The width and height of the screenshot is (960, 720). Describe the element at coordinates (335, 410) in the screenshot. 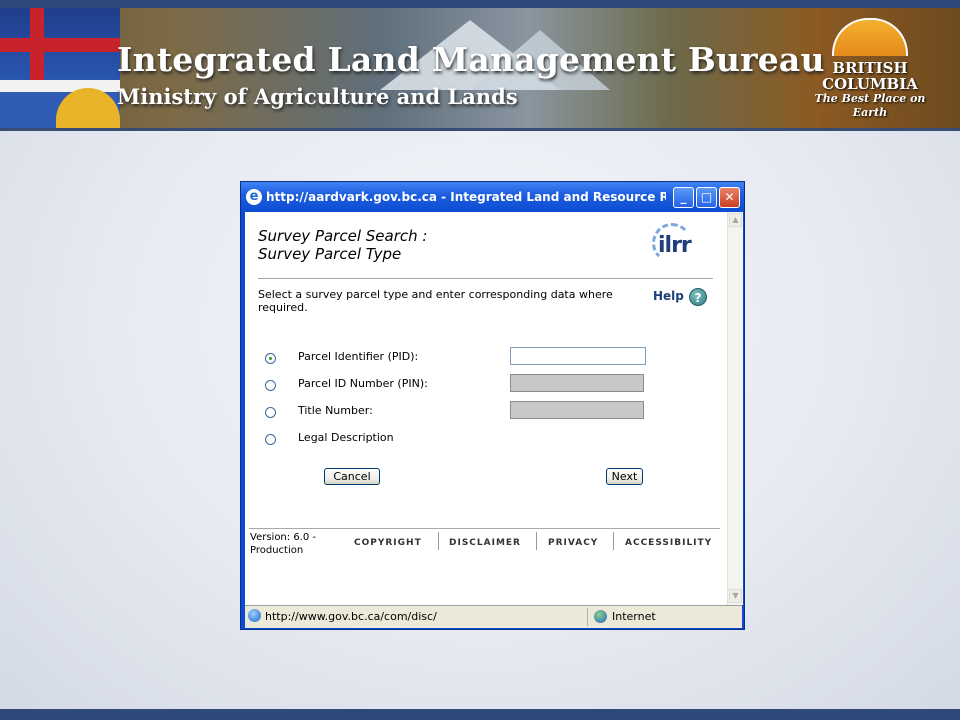

I see `label-title-number: Title Number:` at that location.